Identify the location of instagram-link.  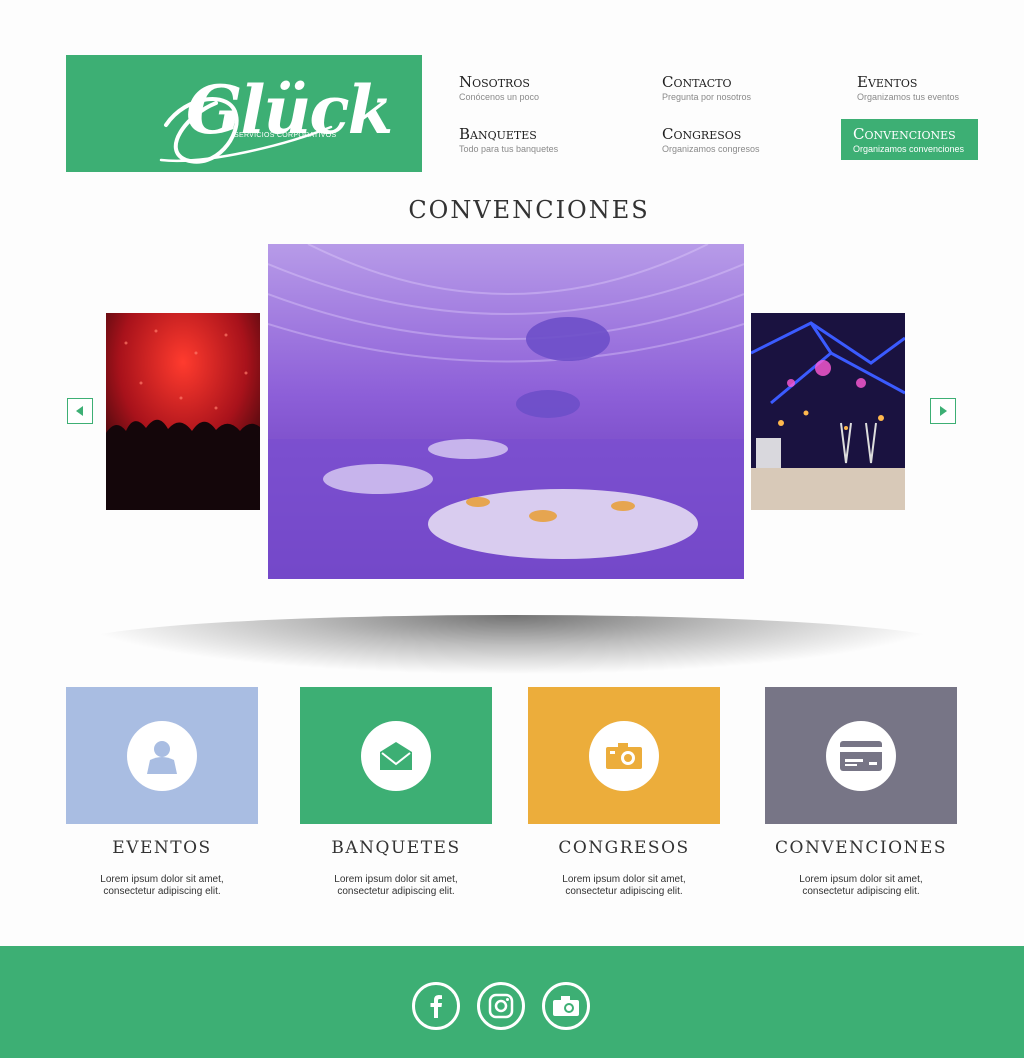
(501, 1006).